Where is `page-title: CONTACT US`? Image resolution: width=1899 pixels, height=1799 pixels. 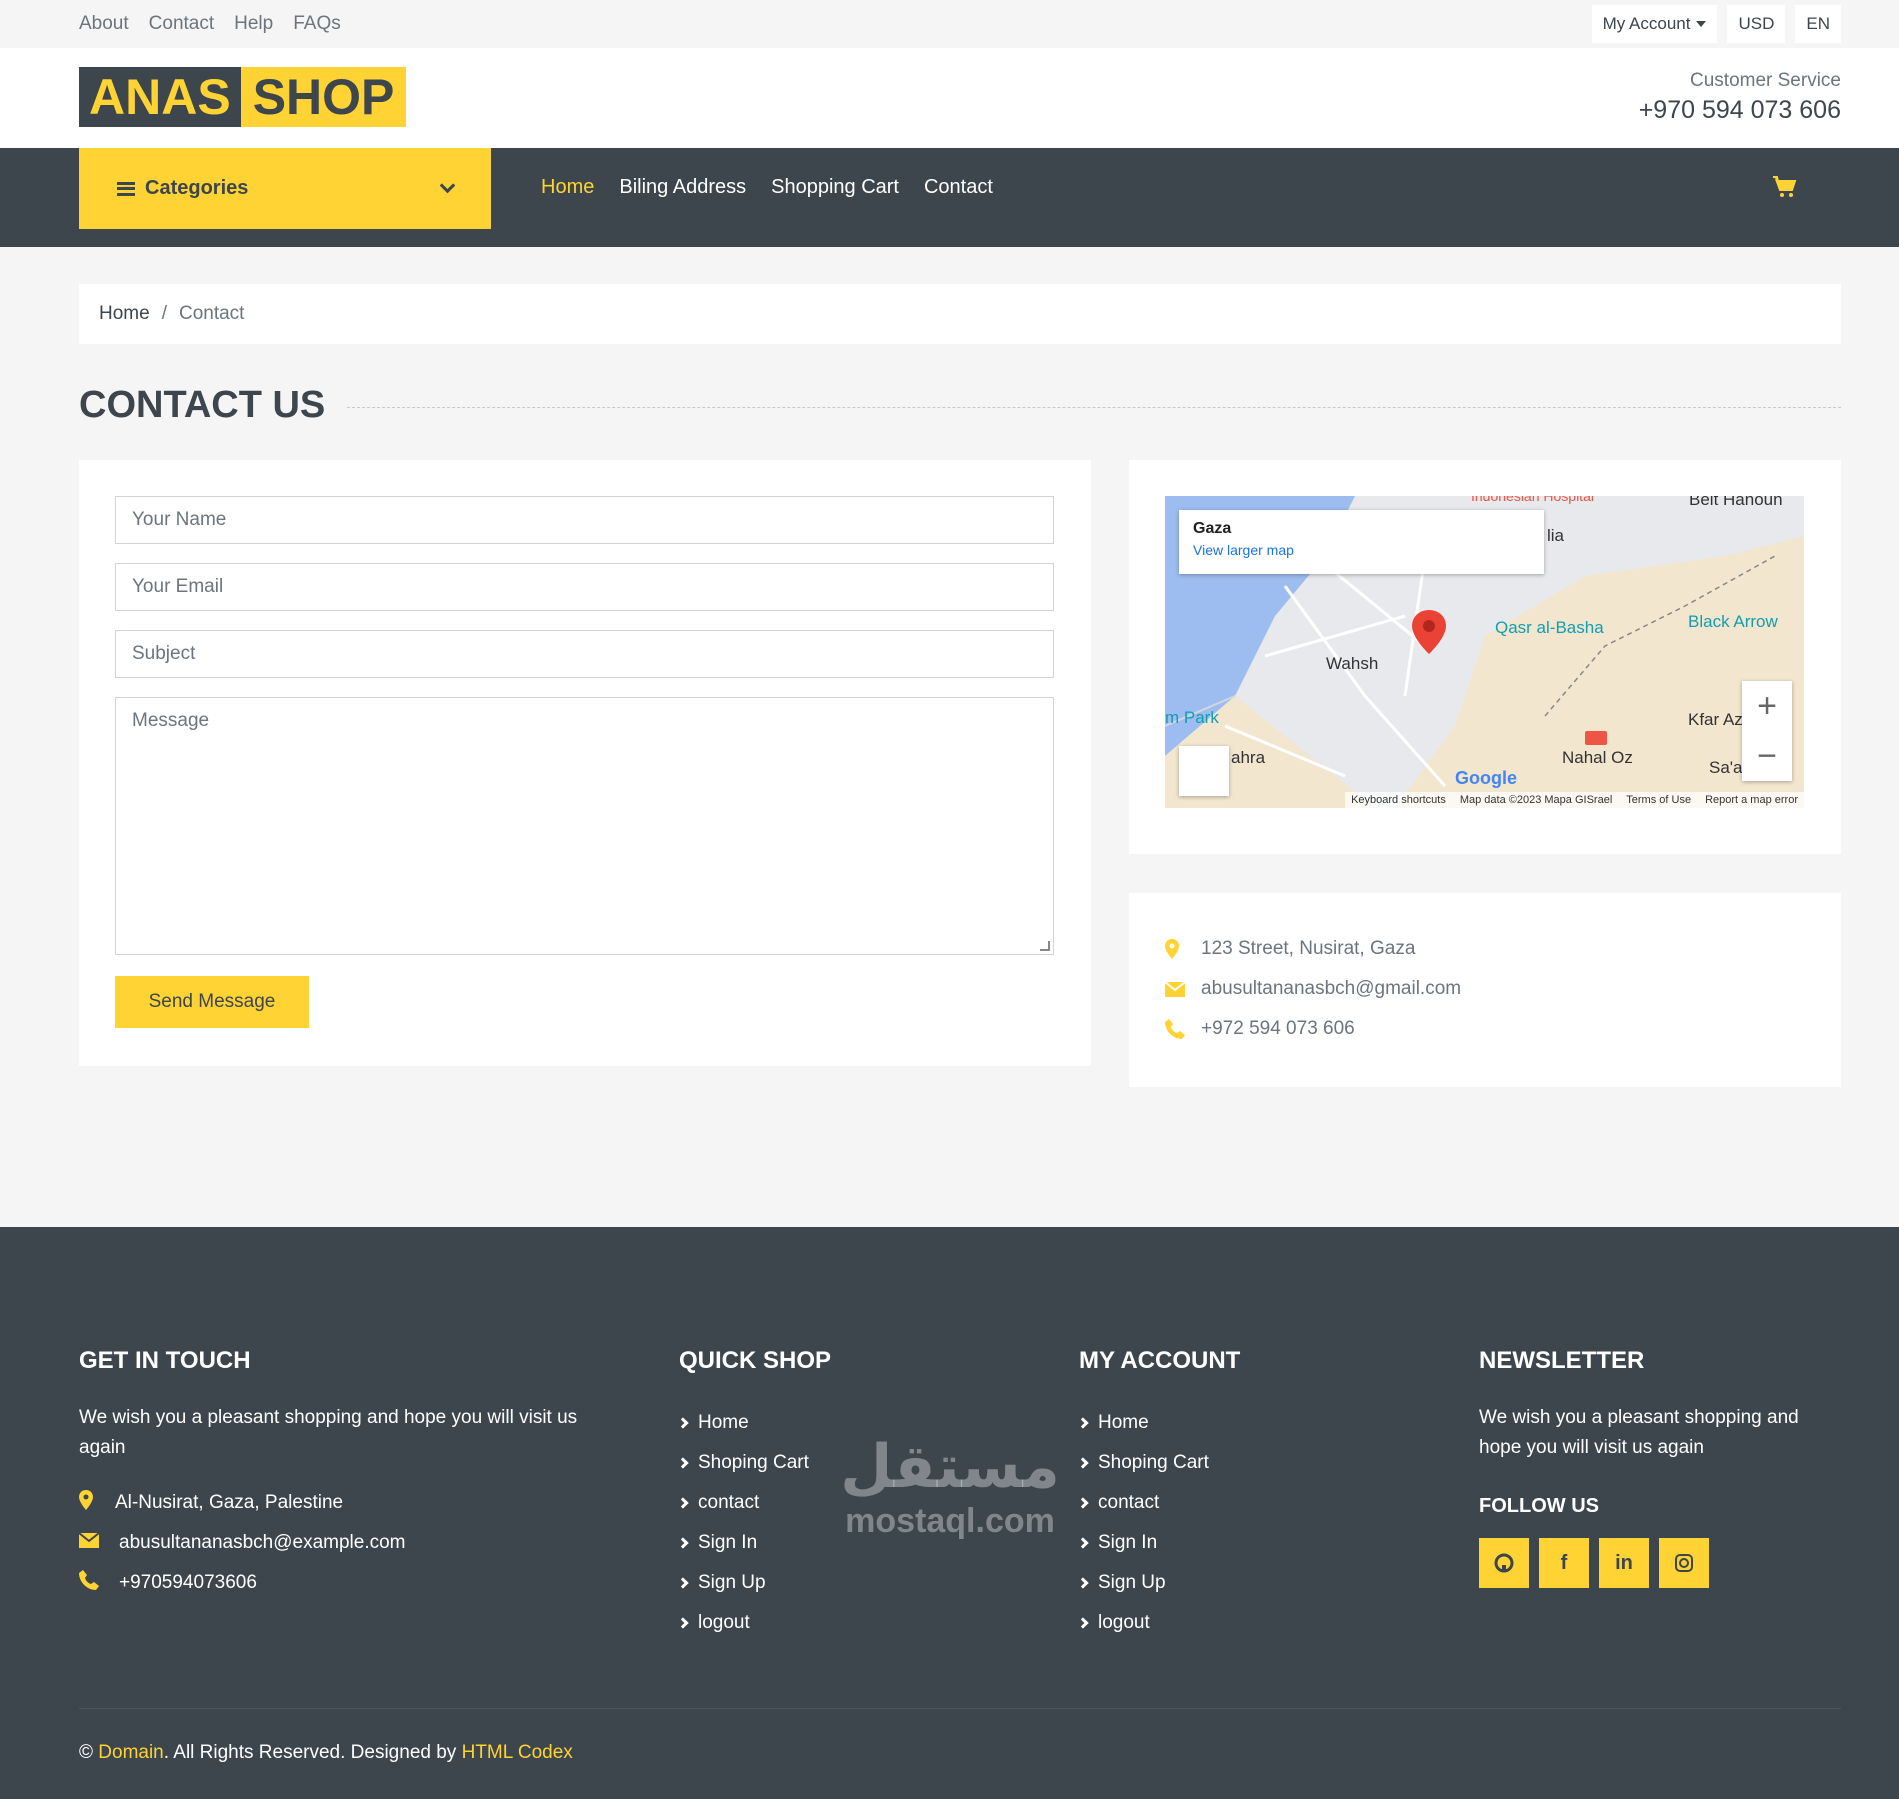 page-title: CONTACT US is located at coordinates (202, 405).